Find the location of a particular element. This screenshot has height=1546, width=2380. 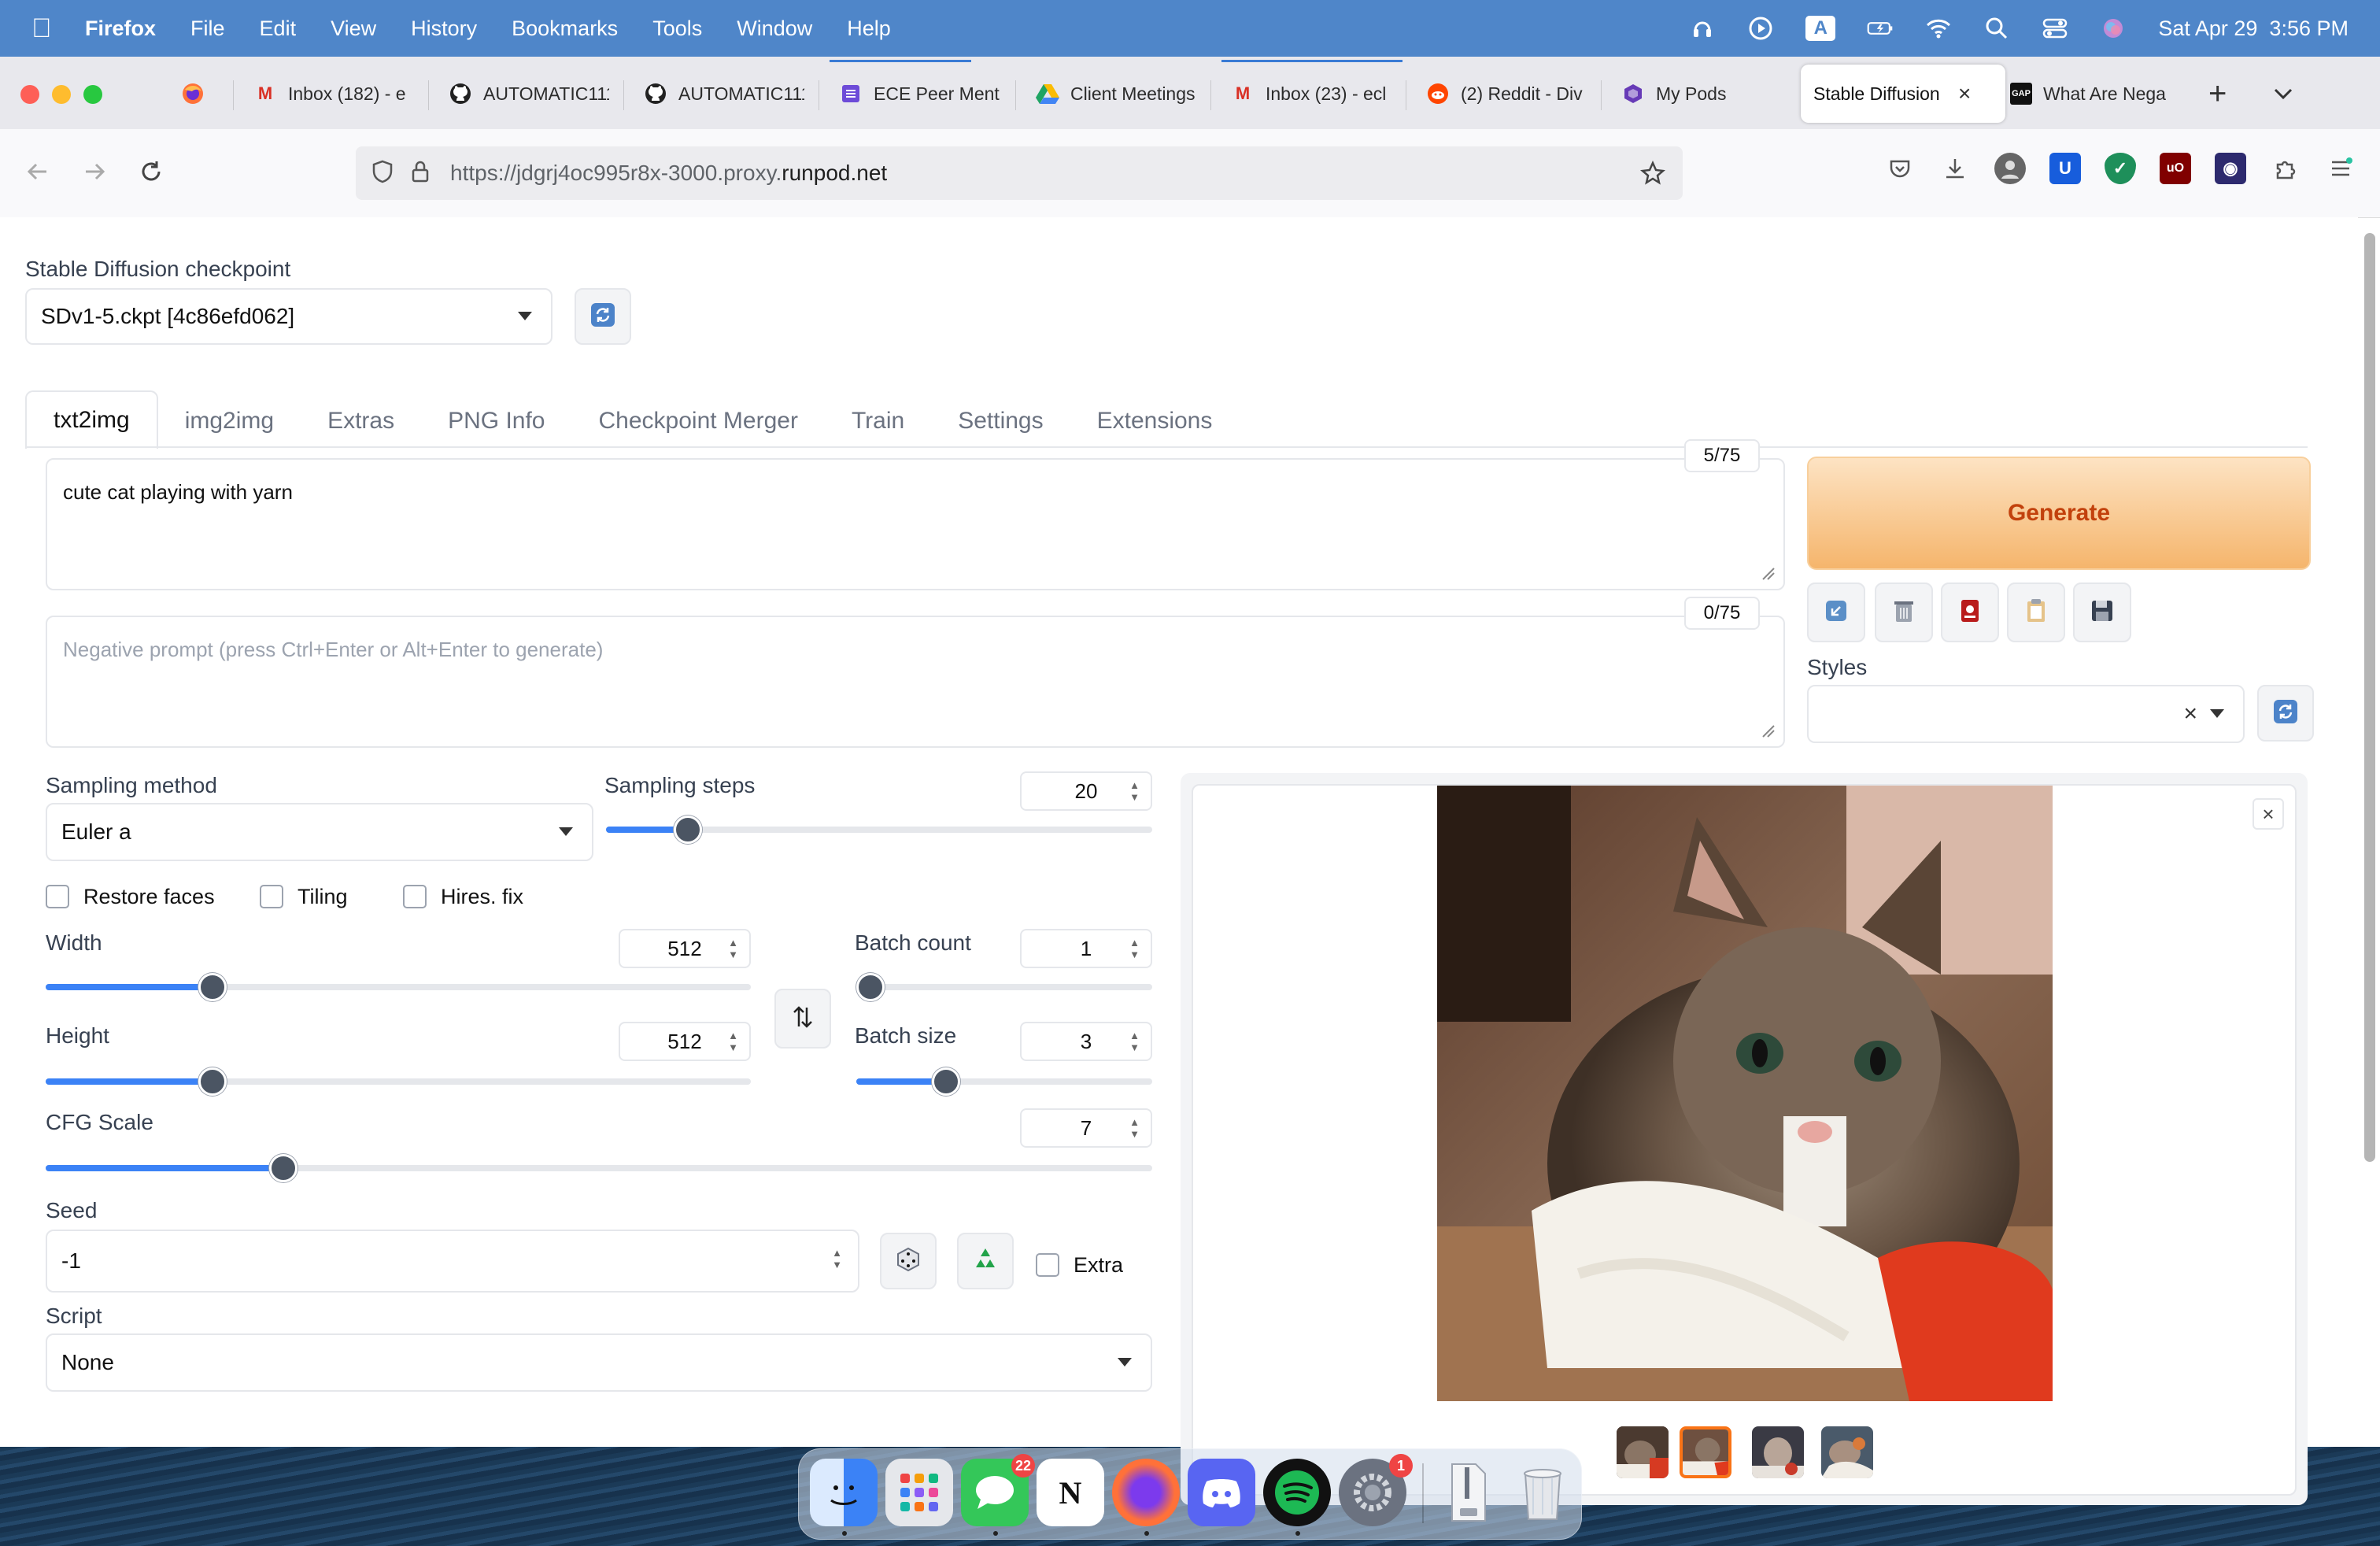

resize-handle-icon is located at coordinates (1768, 573).